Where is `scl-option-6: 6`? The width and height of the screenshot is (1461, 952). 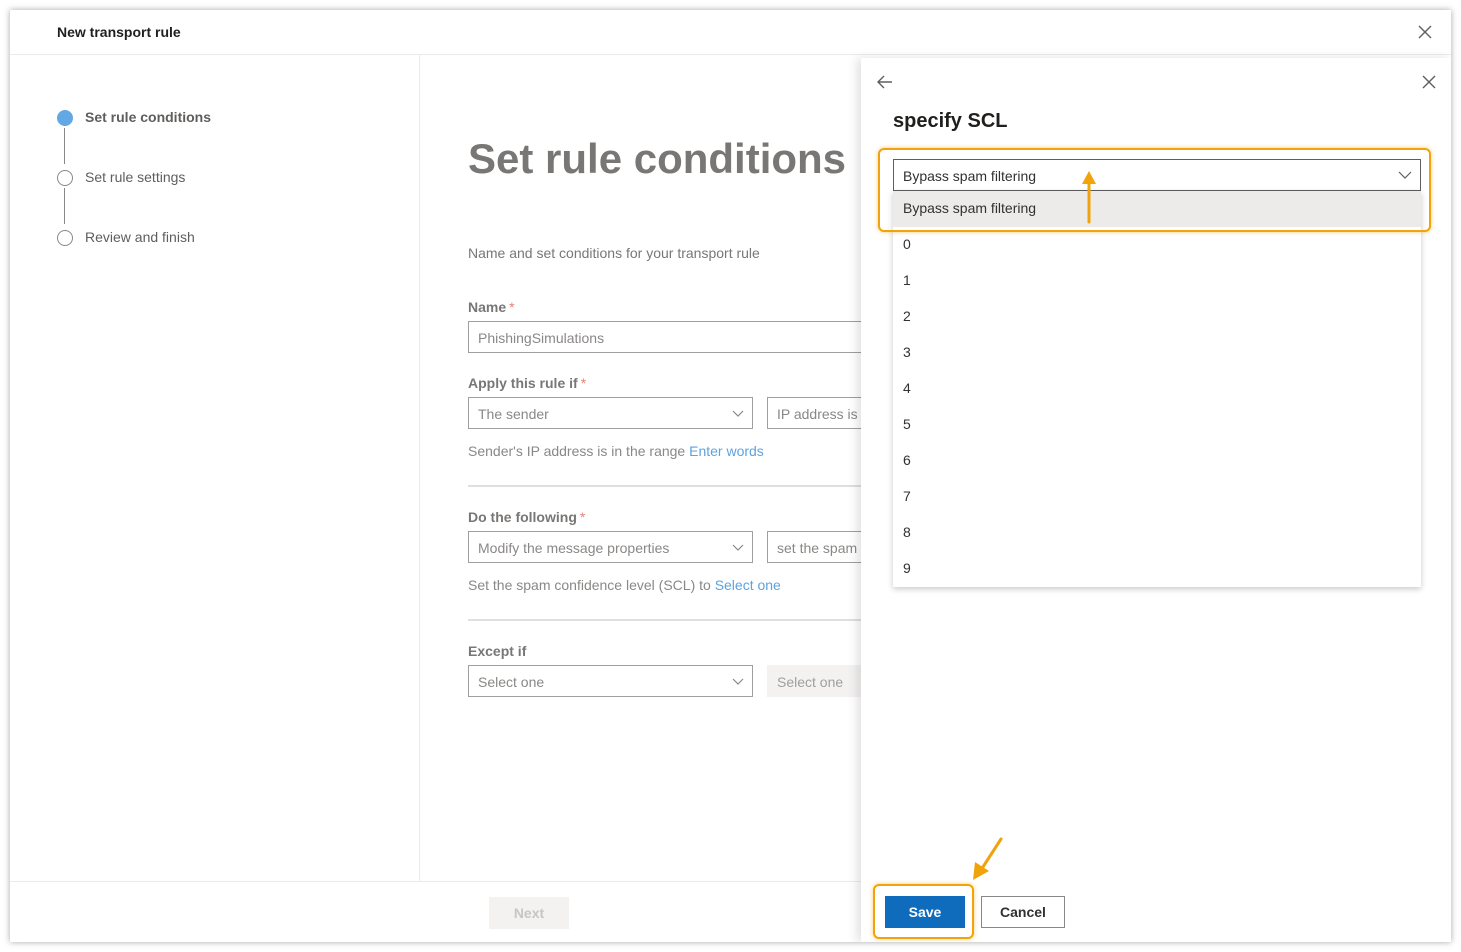 scl-option-6: 6 is located at coordinates (1157, 461).